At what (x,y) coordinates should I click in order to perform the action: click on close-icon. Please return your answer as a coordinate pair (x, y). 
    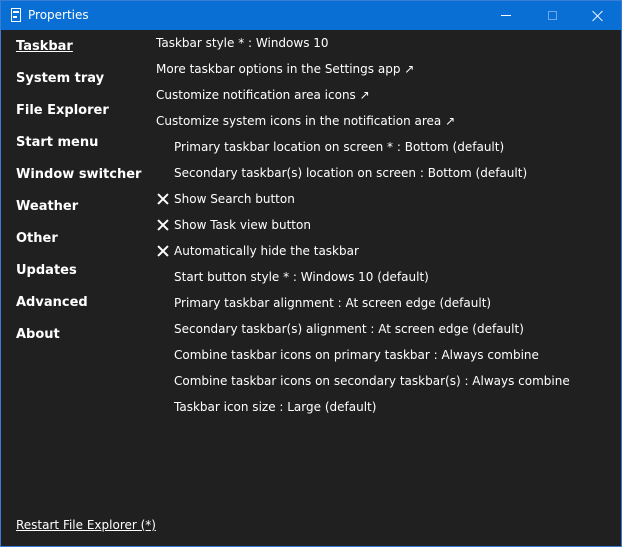
    Looking at the image, I should click on (598, 16).